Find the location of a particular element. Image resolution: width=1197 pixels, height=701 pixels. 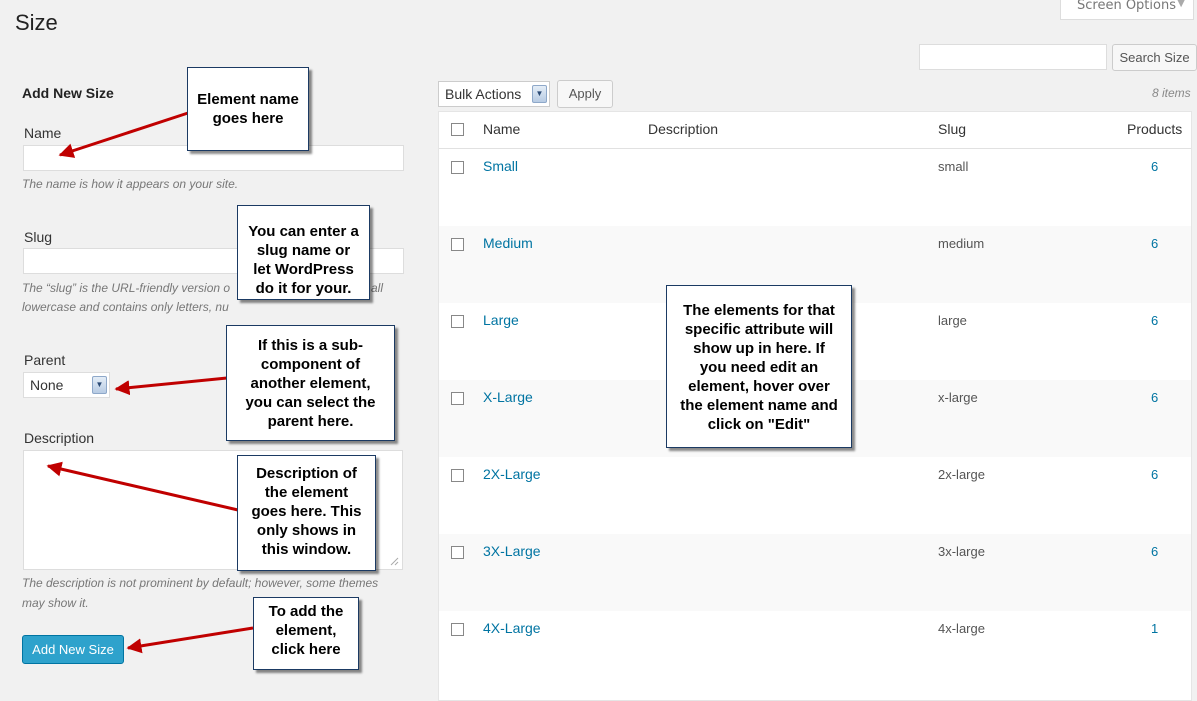

callout-line: slug name or is located at coordinates (303, 250).